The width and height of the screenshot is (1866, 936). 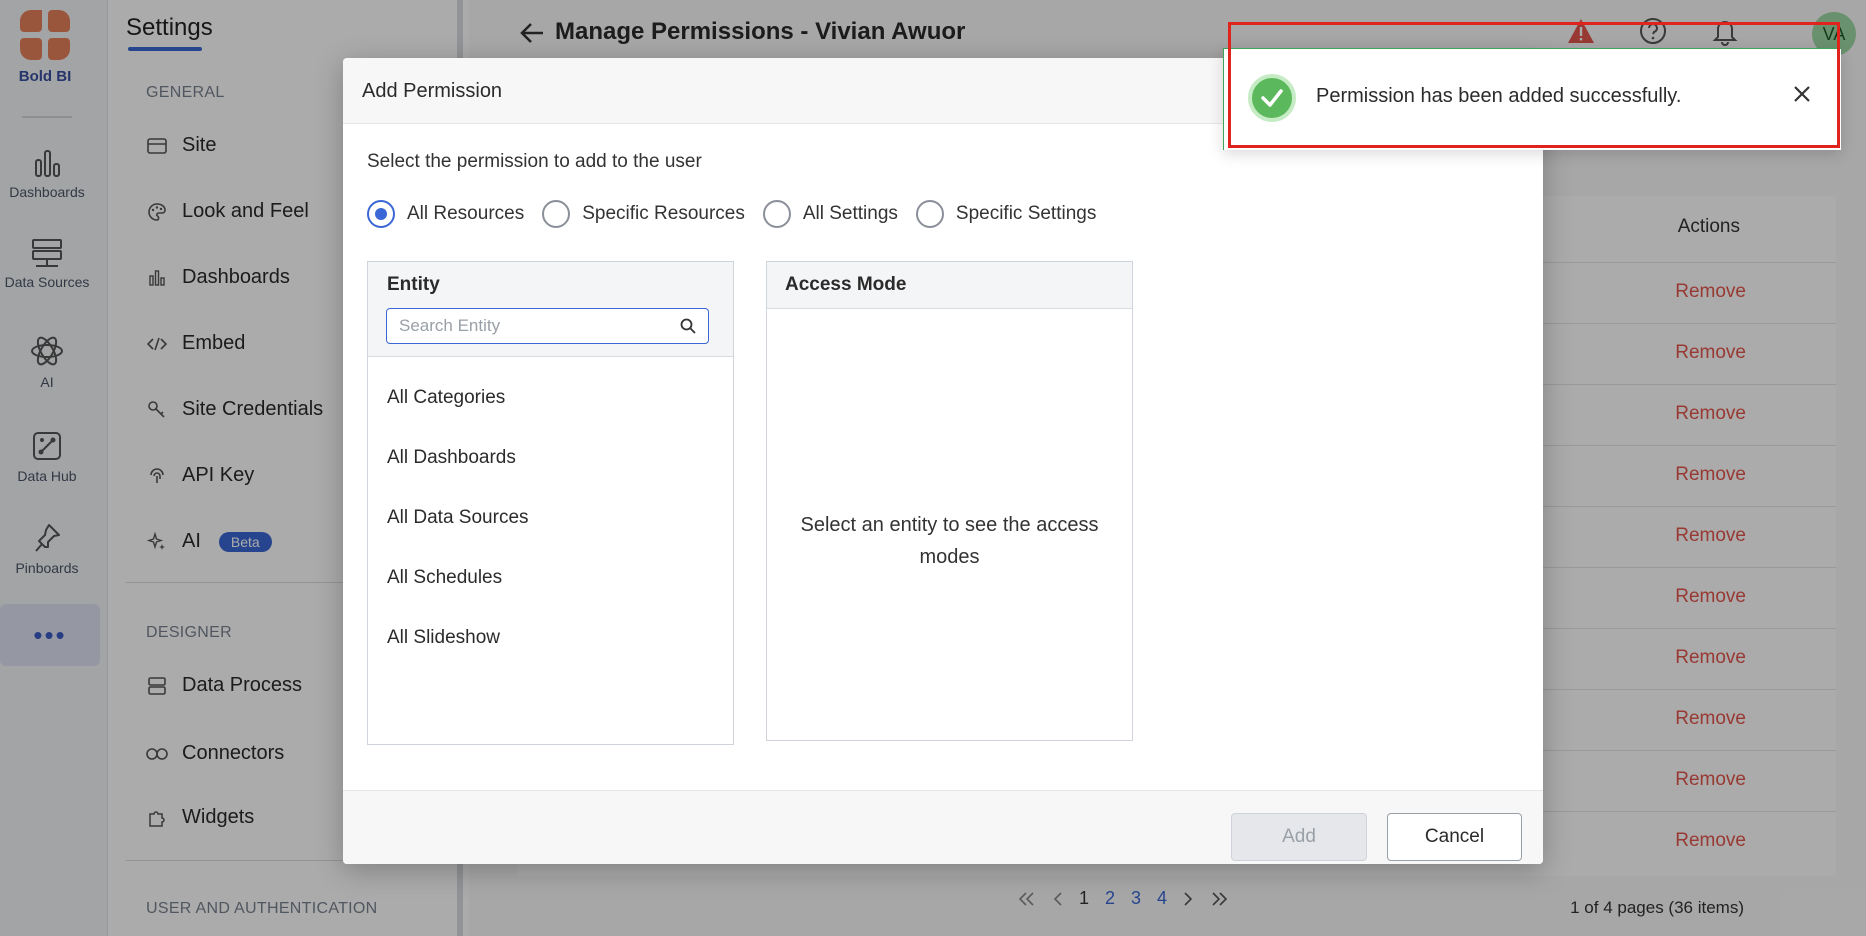 I want to click on entity-panel-header: Entity, so click(x=550, y=309).